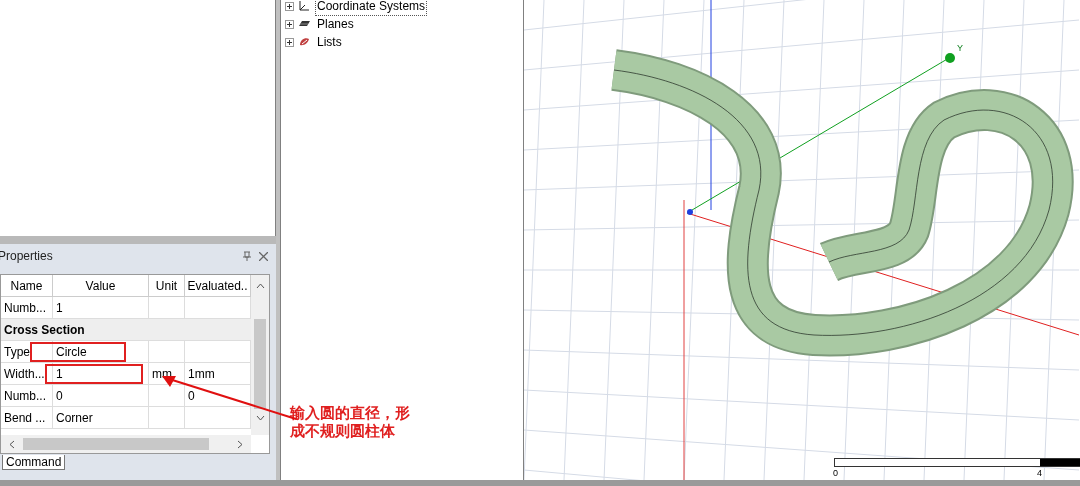 The height and width of the screenshot is (486, 1080). I want to click on tree-item: Planes, so click(335, 24).